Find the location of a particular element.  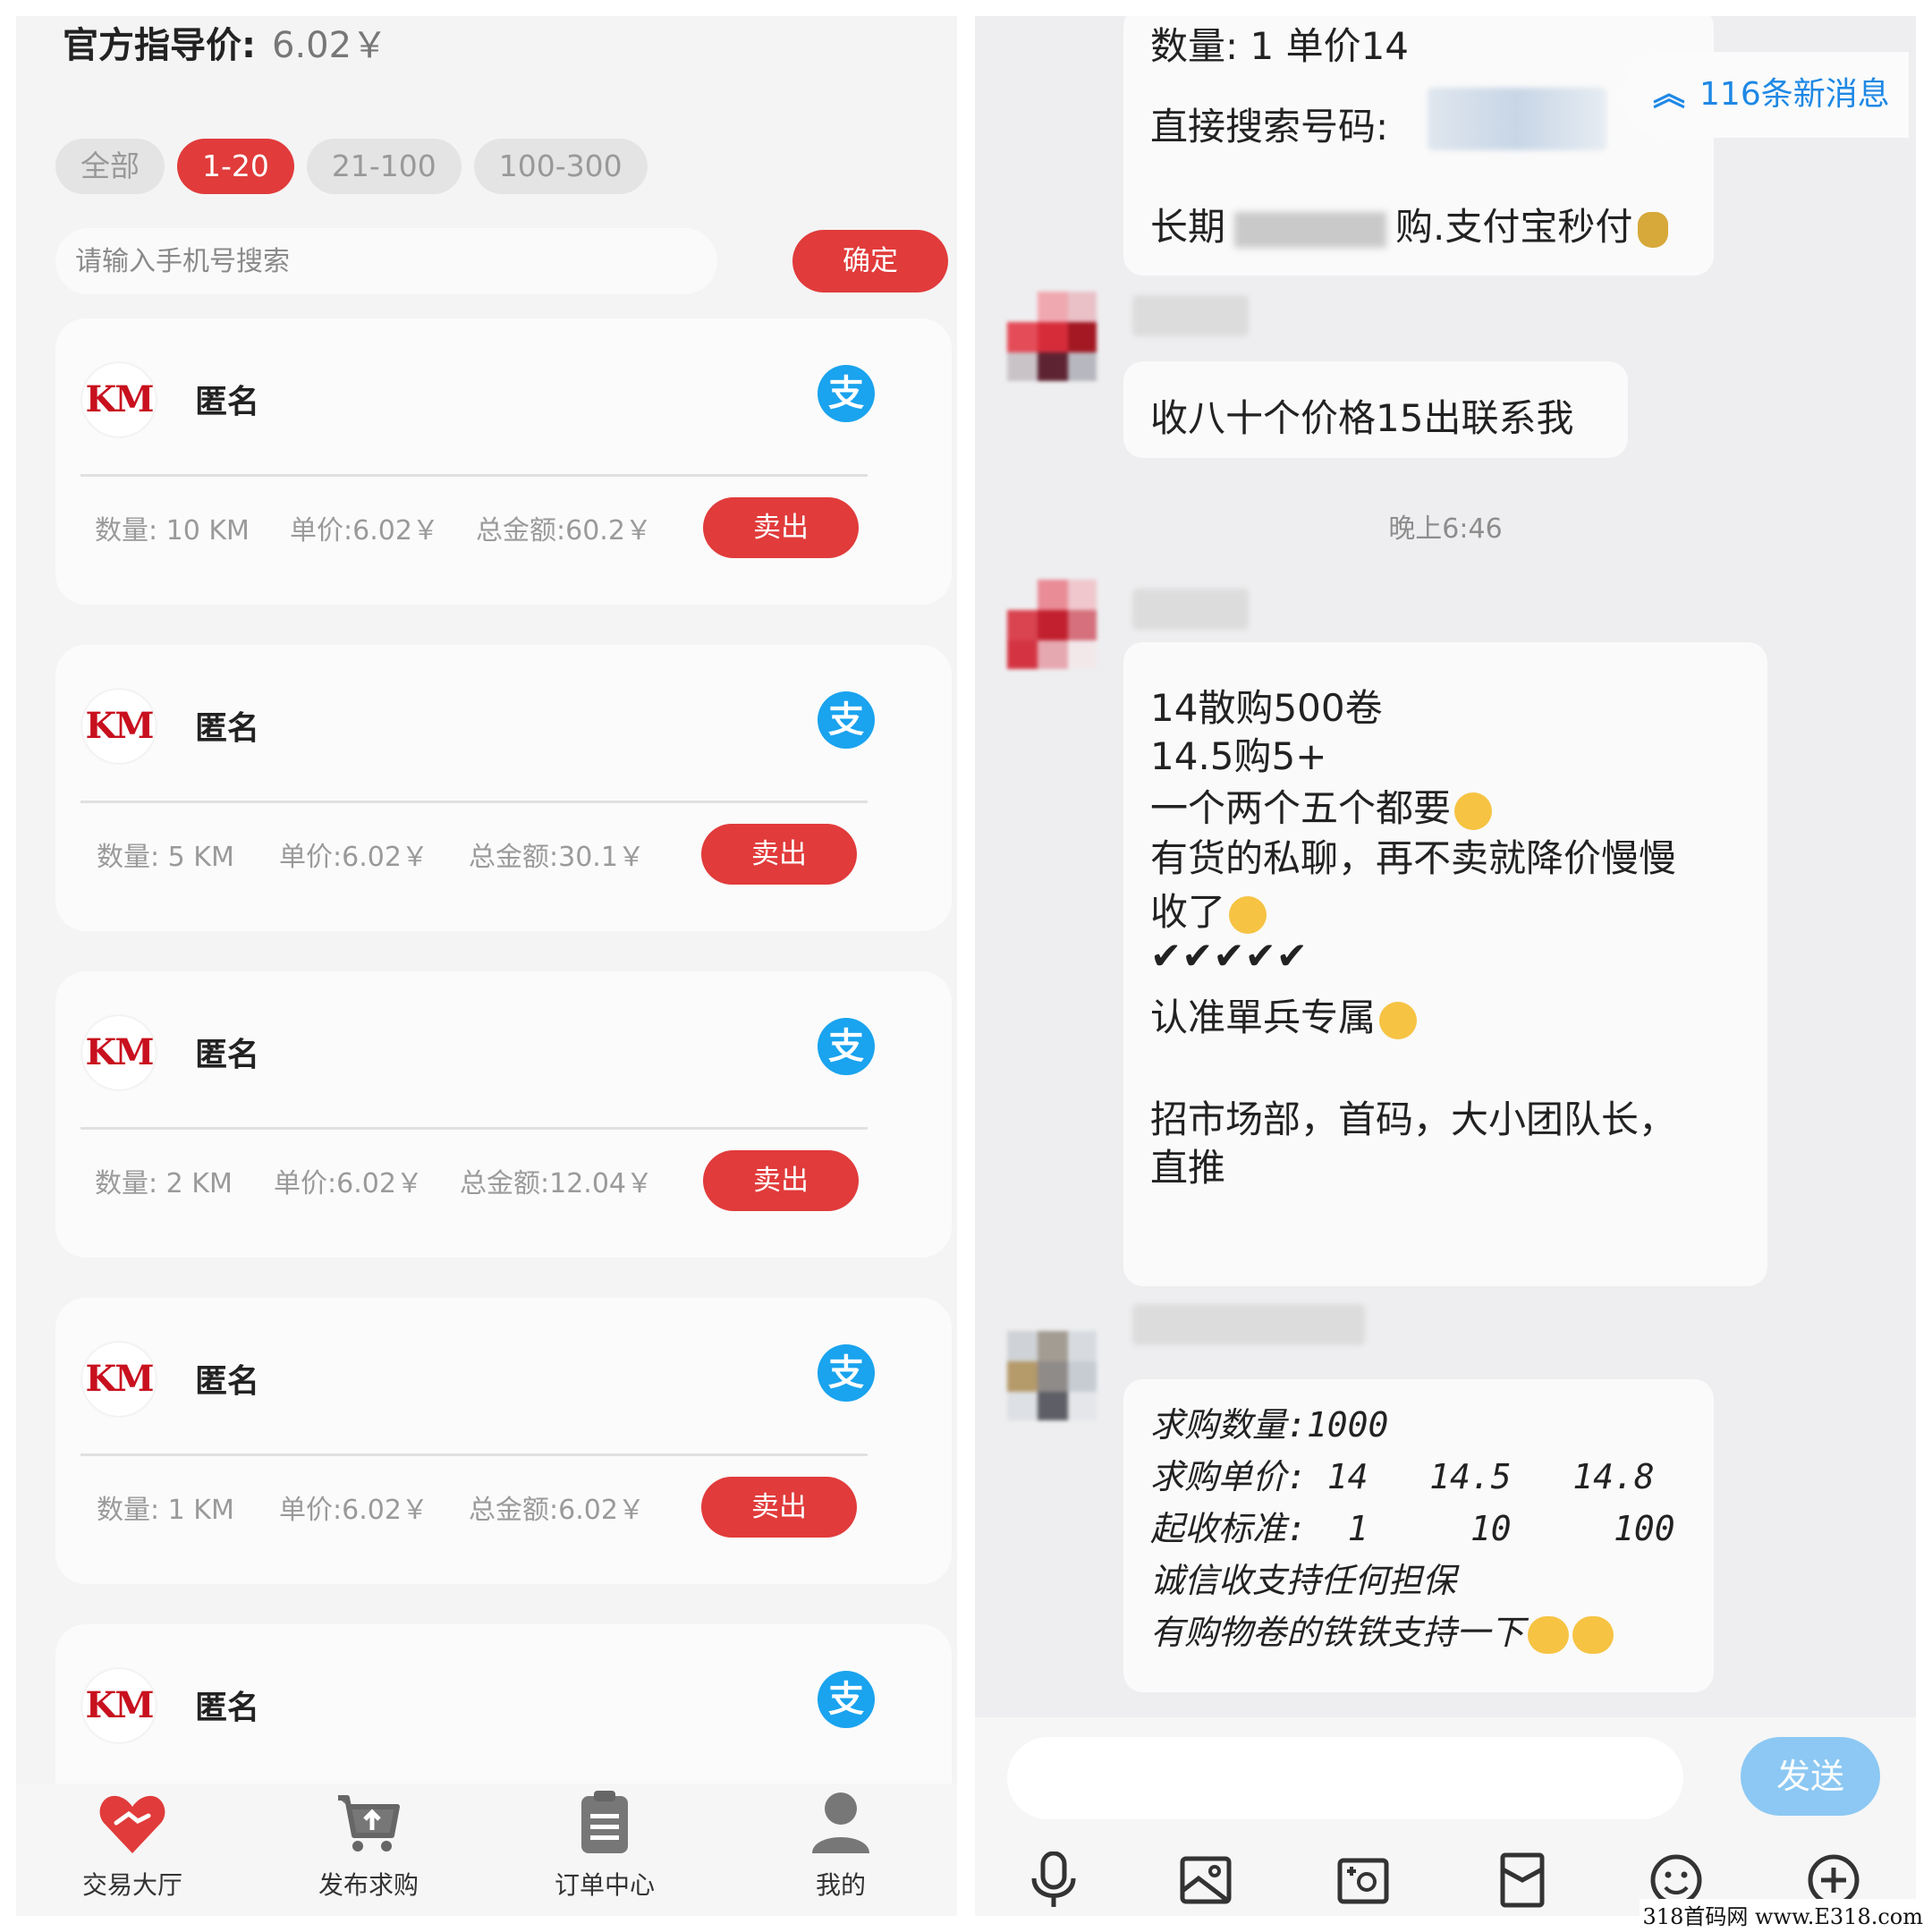

message-line: 收了 is located at coordinates (1208, 909).